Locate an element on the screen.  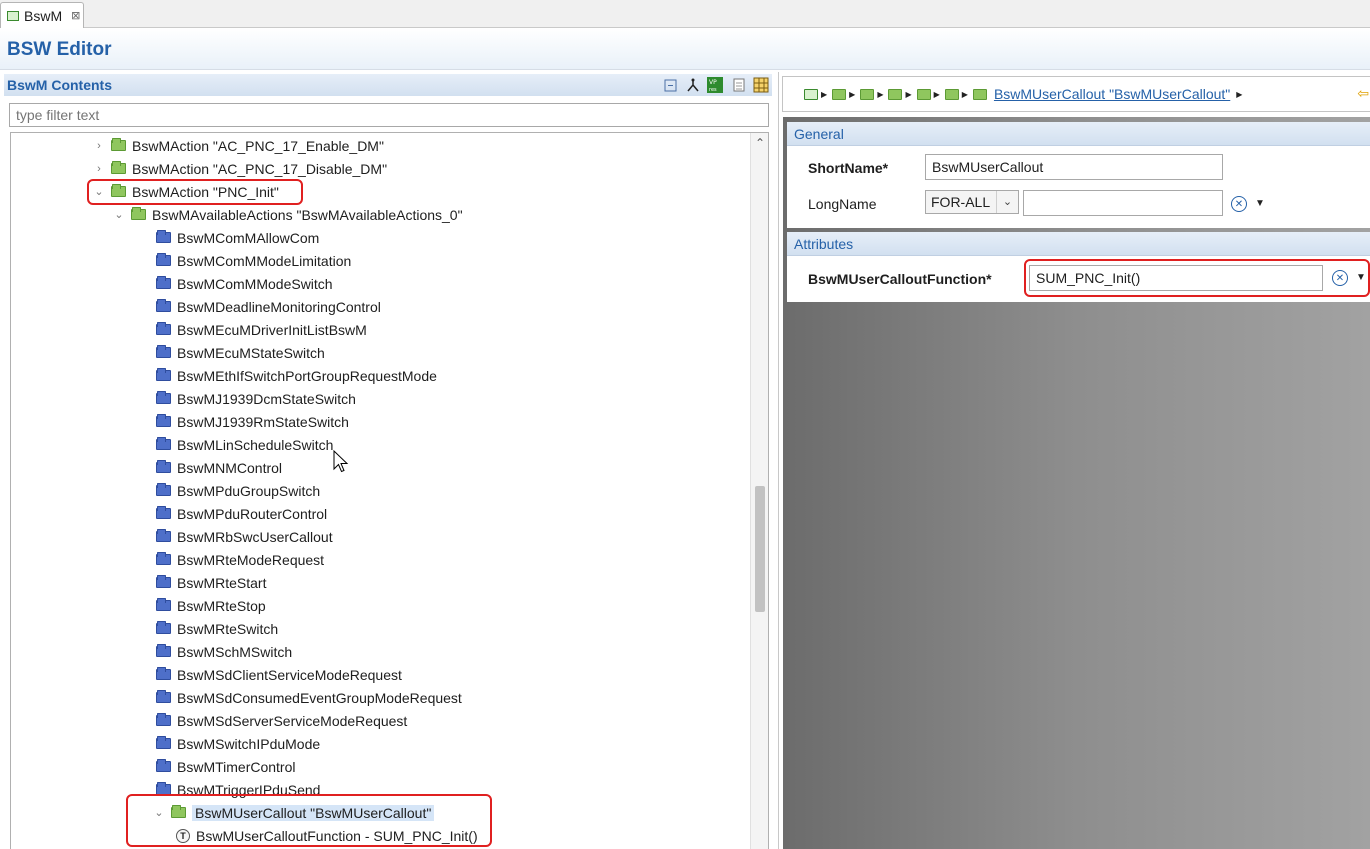
tree-row: BswMSchMSwitch is located at coordinates (224, 651).